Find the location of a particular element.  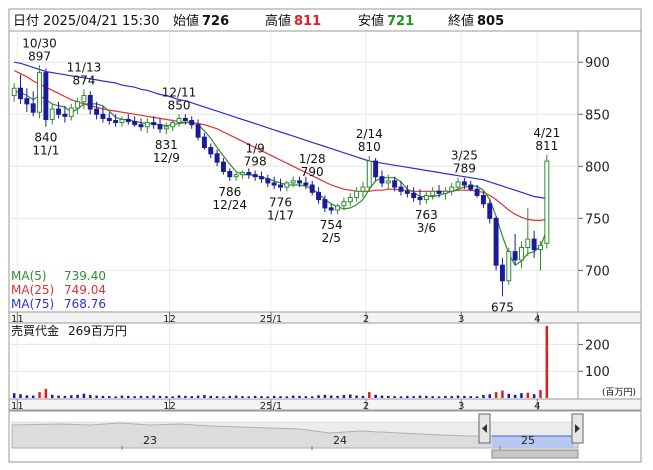

annotation-date: 12/9 is located at coordinates (166, 158).